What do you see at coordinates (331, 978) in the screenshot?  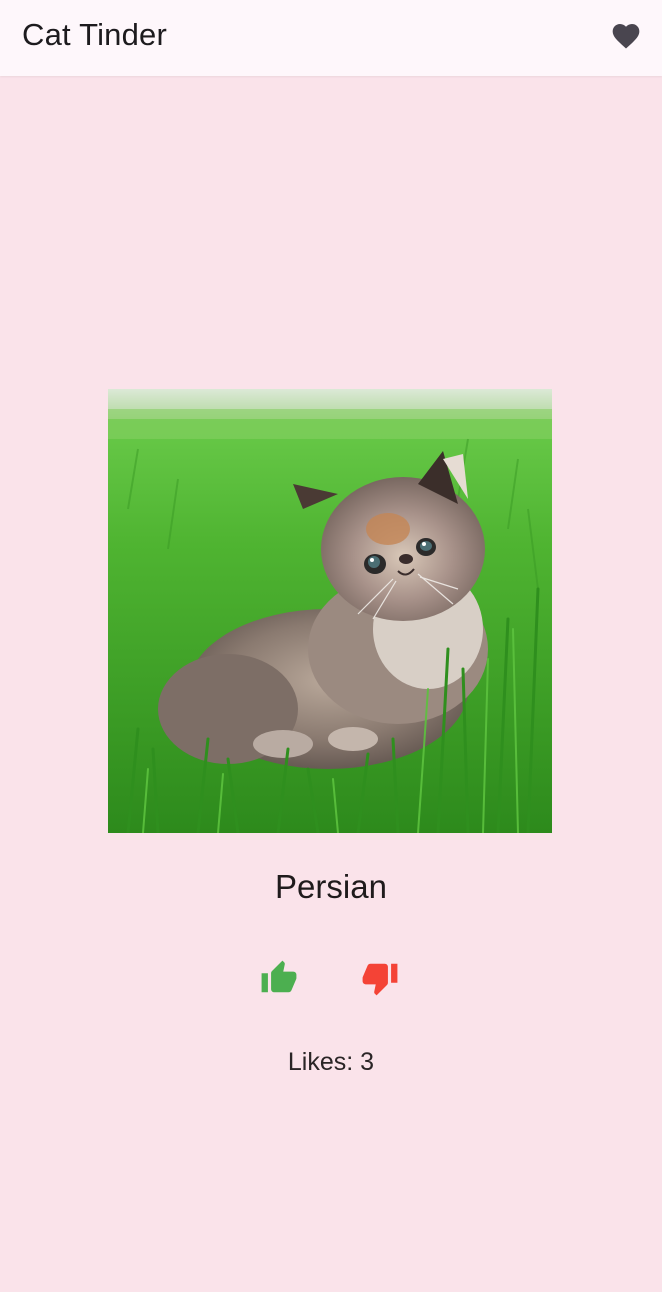 I see `vote-row` at bounding box center [331, 978].